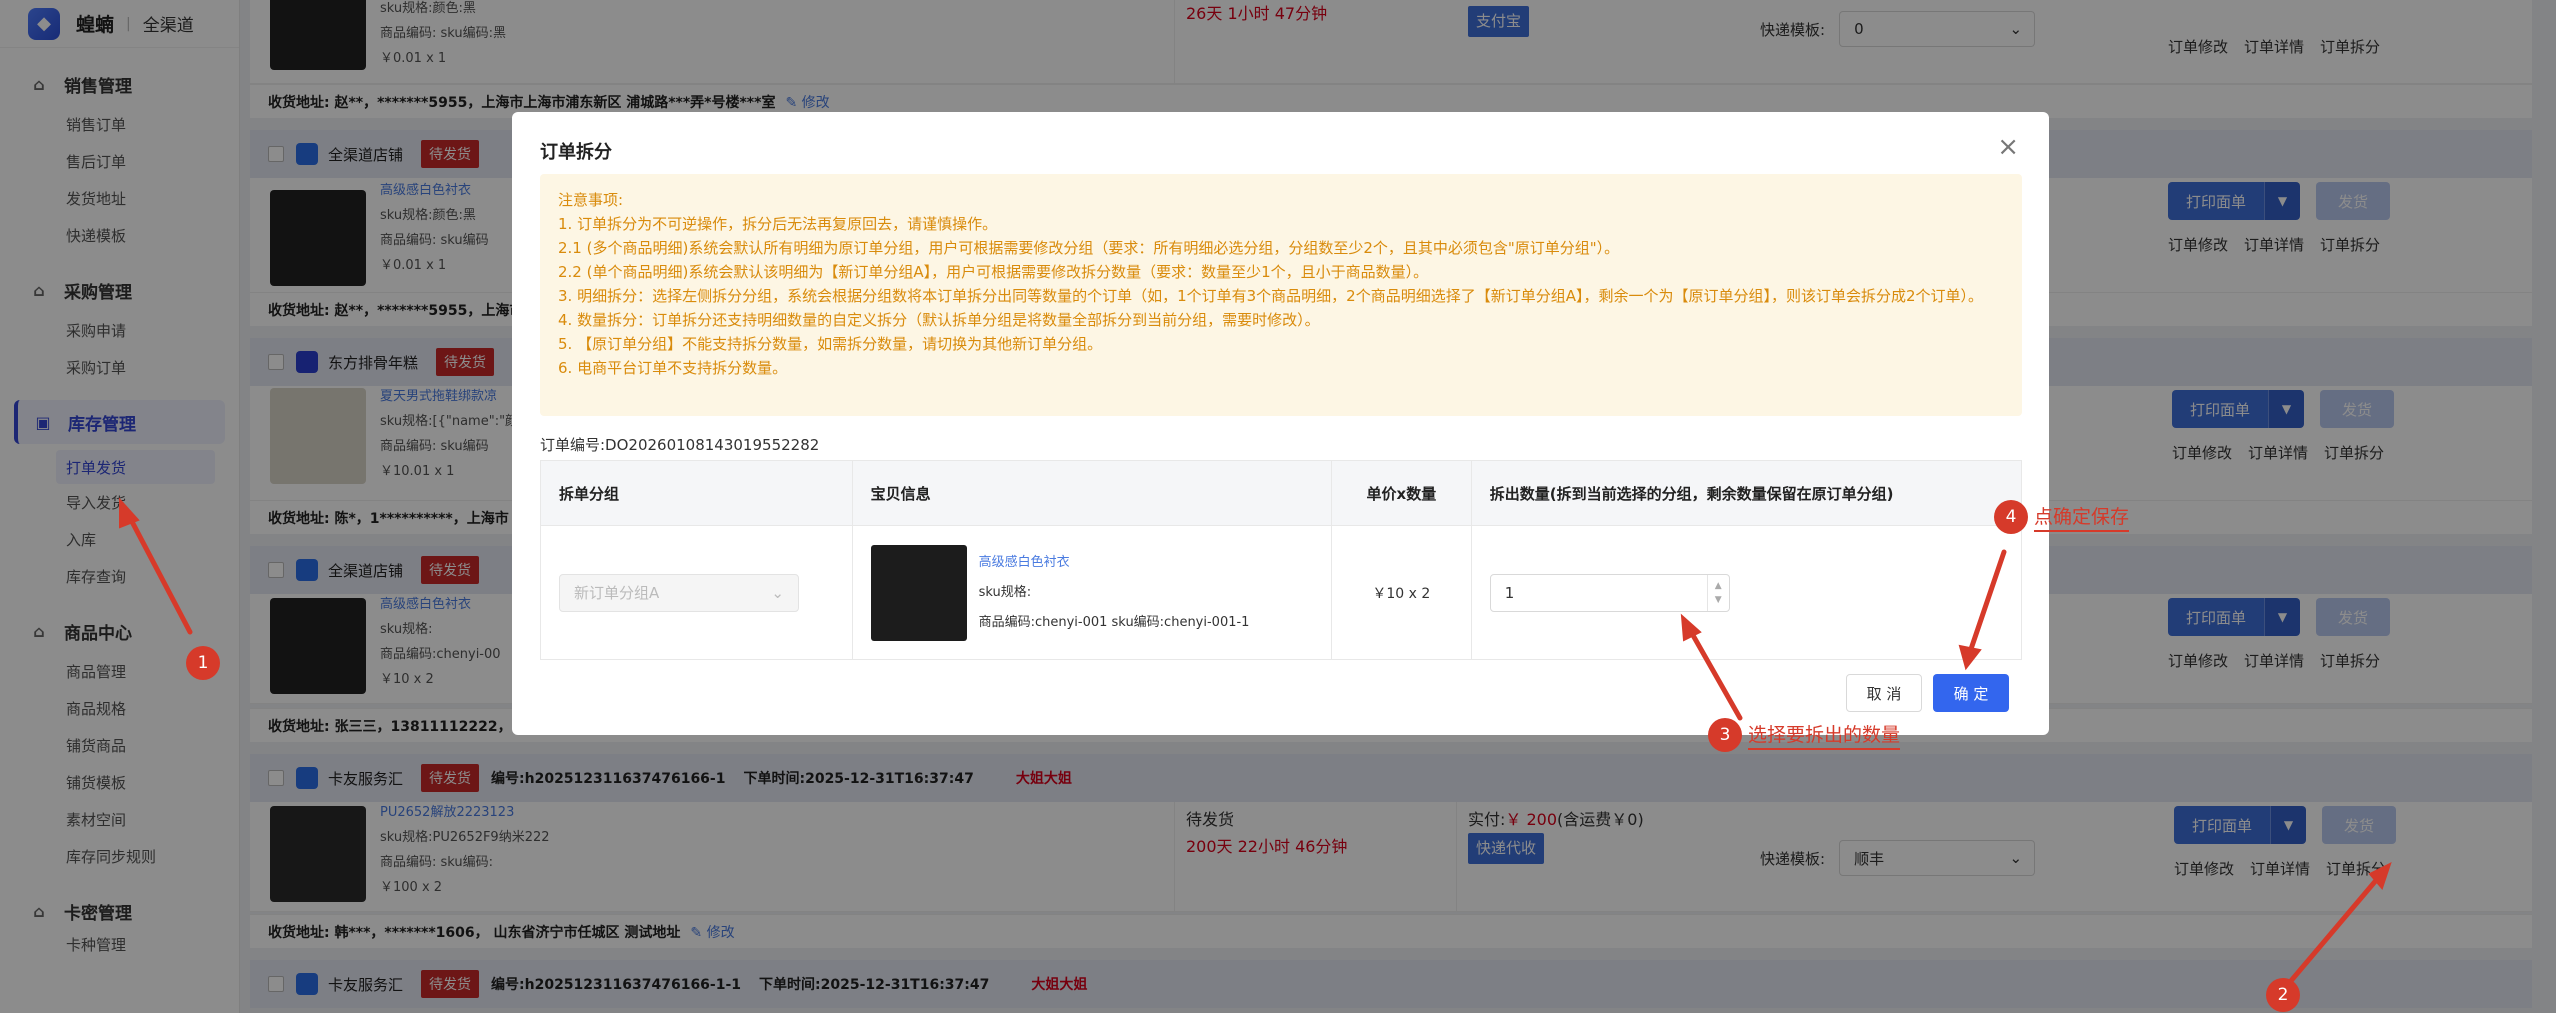 The height and width of the screenshot is (1013, 2556). What do you see at coordinates (1971, 693) in the screenshot?
I see `confirm-button: 确 定` at bounding box center [1971, 693].